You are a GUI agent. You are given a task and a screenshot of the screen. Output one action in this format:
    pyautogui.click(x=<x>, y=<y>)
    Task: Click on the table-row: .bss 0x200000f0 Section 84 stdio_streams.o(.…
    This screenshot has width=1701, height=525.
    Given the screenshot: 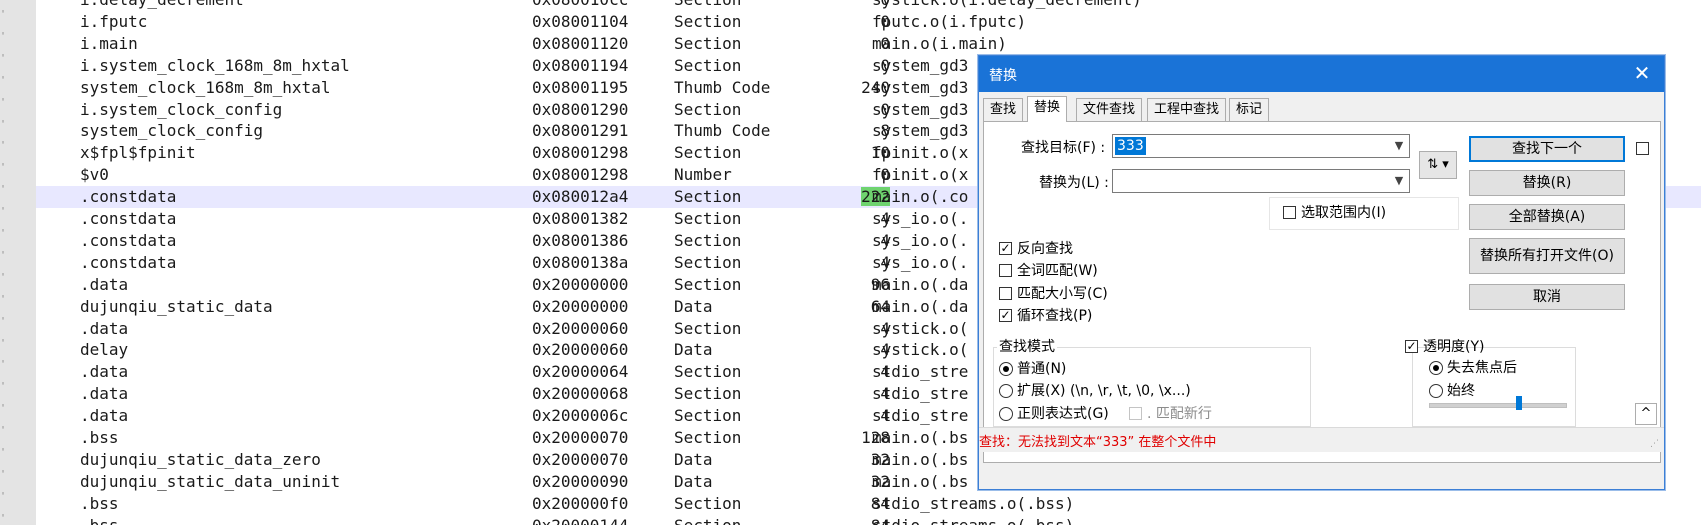 What is the action you would take?
    pyautogui.click(x=868, y=504)
    